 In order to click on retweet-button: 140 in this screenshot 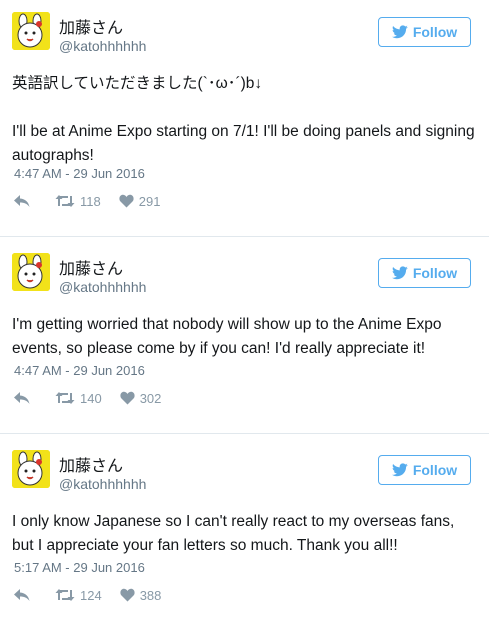, I will do `click(78, 398)`.